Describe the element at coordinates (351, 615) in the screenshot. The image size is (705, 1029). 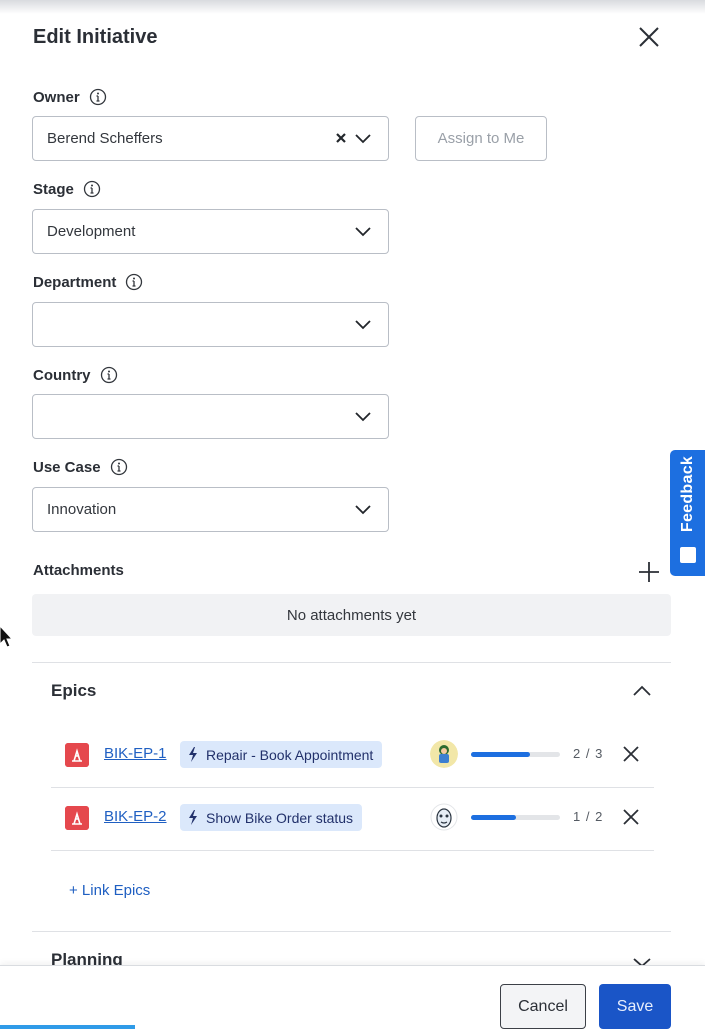
I see `attachments-empty-state: No attachments yet` at that location.